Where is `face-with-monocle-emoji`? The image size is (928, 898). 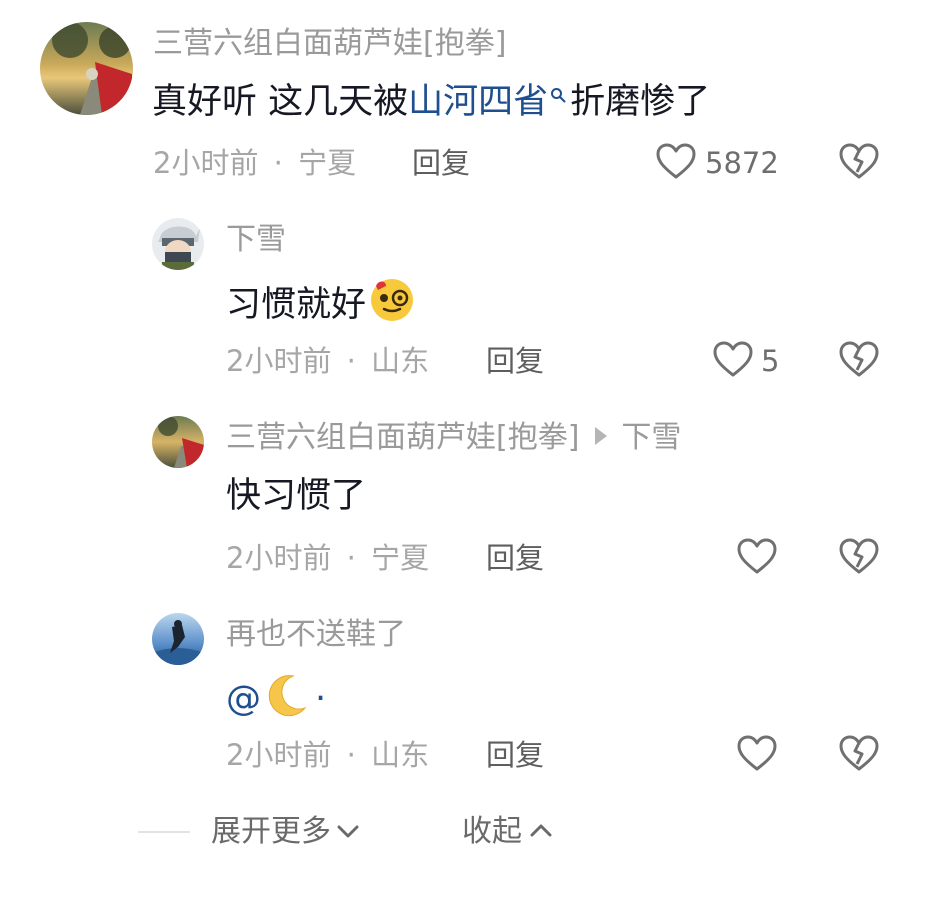 face-with-monocle-emoji is located at coordinates (392, 305).